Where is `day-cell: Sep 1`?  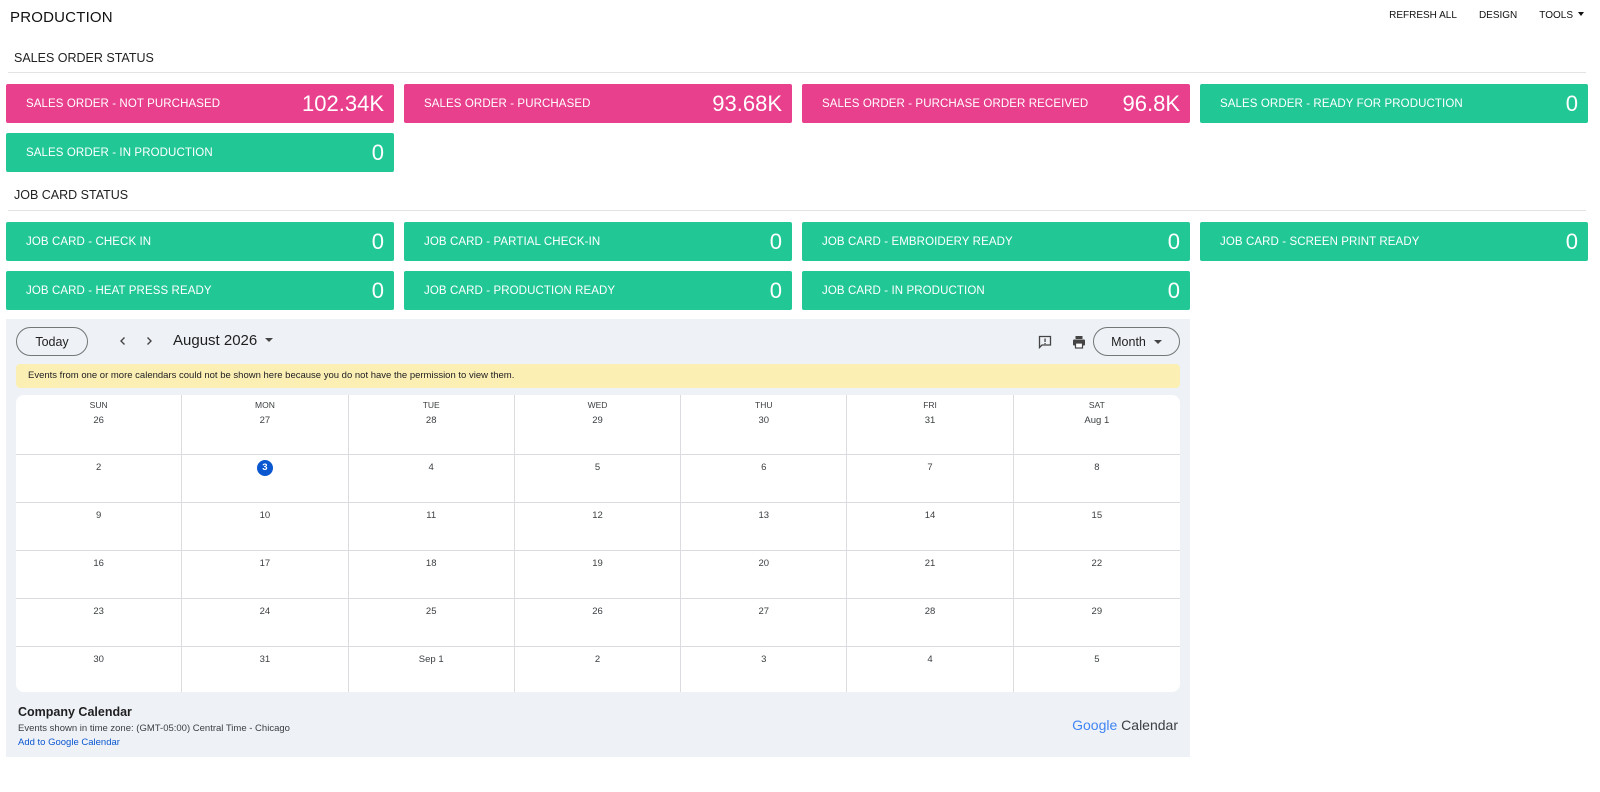
day-cell: Sep 1 is located at coordinates (432, 669).